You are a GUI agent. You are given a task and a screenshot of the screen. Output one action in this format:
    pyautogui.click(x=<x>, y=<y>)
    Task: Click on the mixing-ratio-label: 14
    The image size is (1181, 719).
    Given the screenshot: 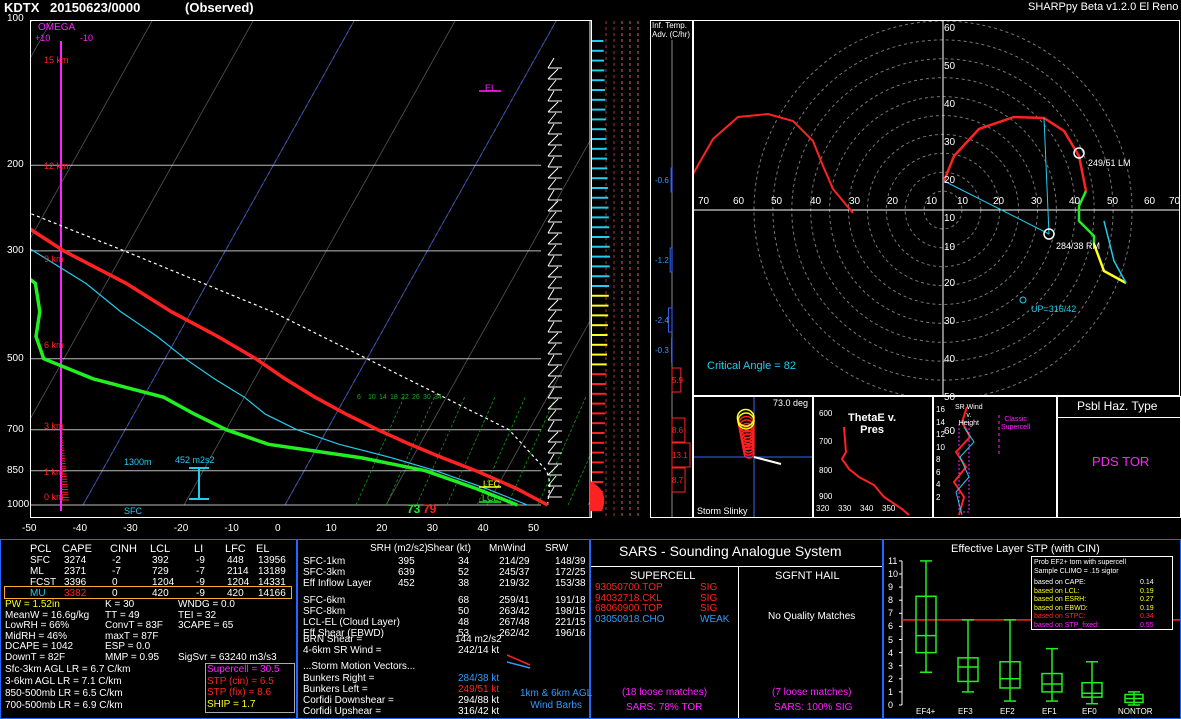 What is the action you would take?
    pyautogui.click(x=383, y=397)
    